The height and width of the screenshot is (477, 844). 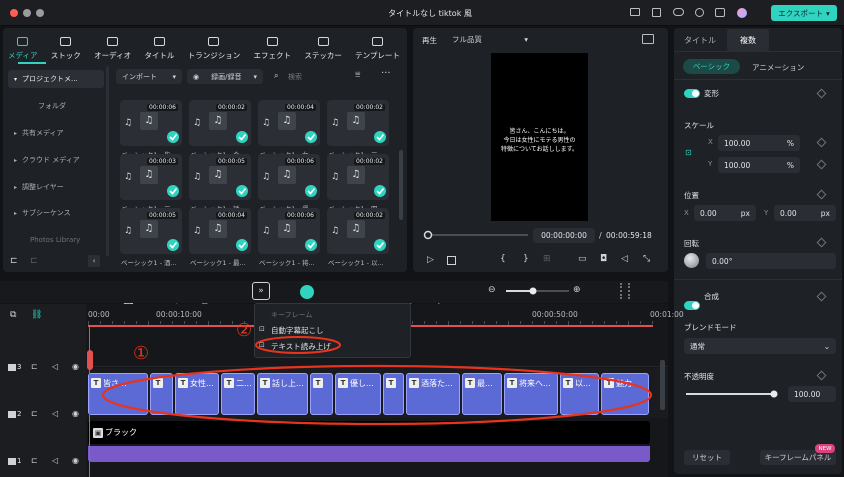 I want to click on subtab-basic: ベーシック, so click(x=711, y=66).